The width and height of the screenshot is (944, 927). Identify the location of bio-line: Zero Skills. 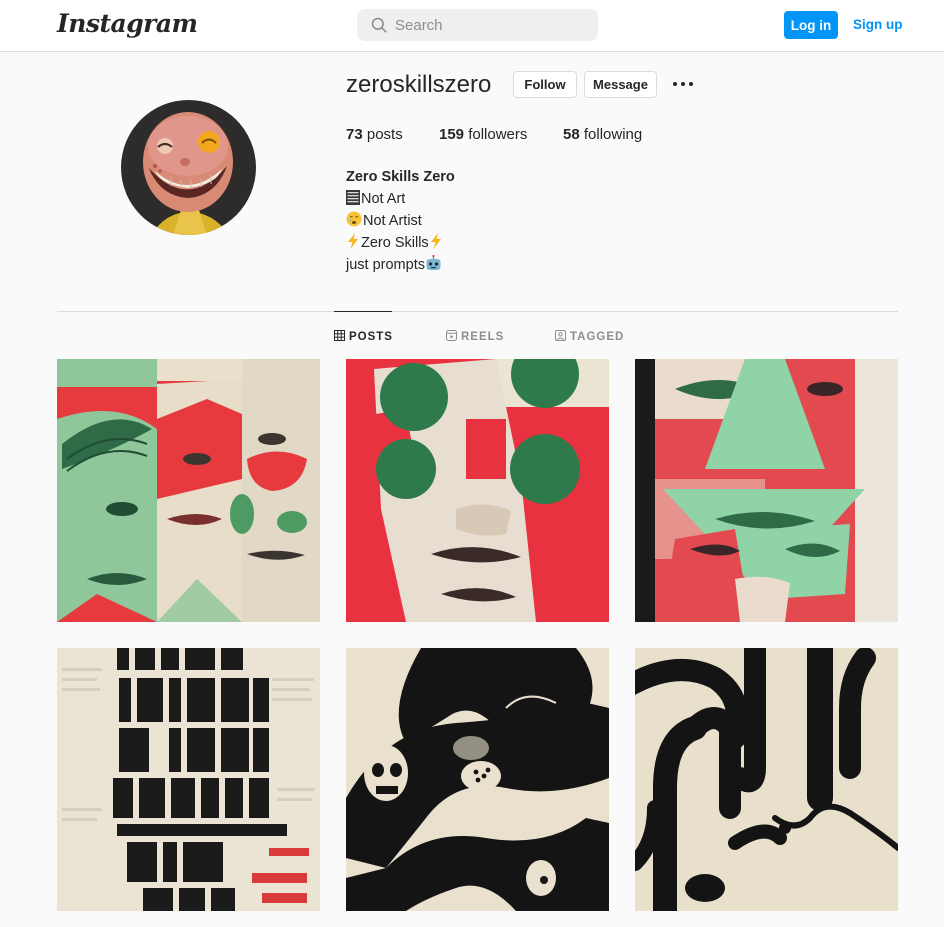
(400, 243).